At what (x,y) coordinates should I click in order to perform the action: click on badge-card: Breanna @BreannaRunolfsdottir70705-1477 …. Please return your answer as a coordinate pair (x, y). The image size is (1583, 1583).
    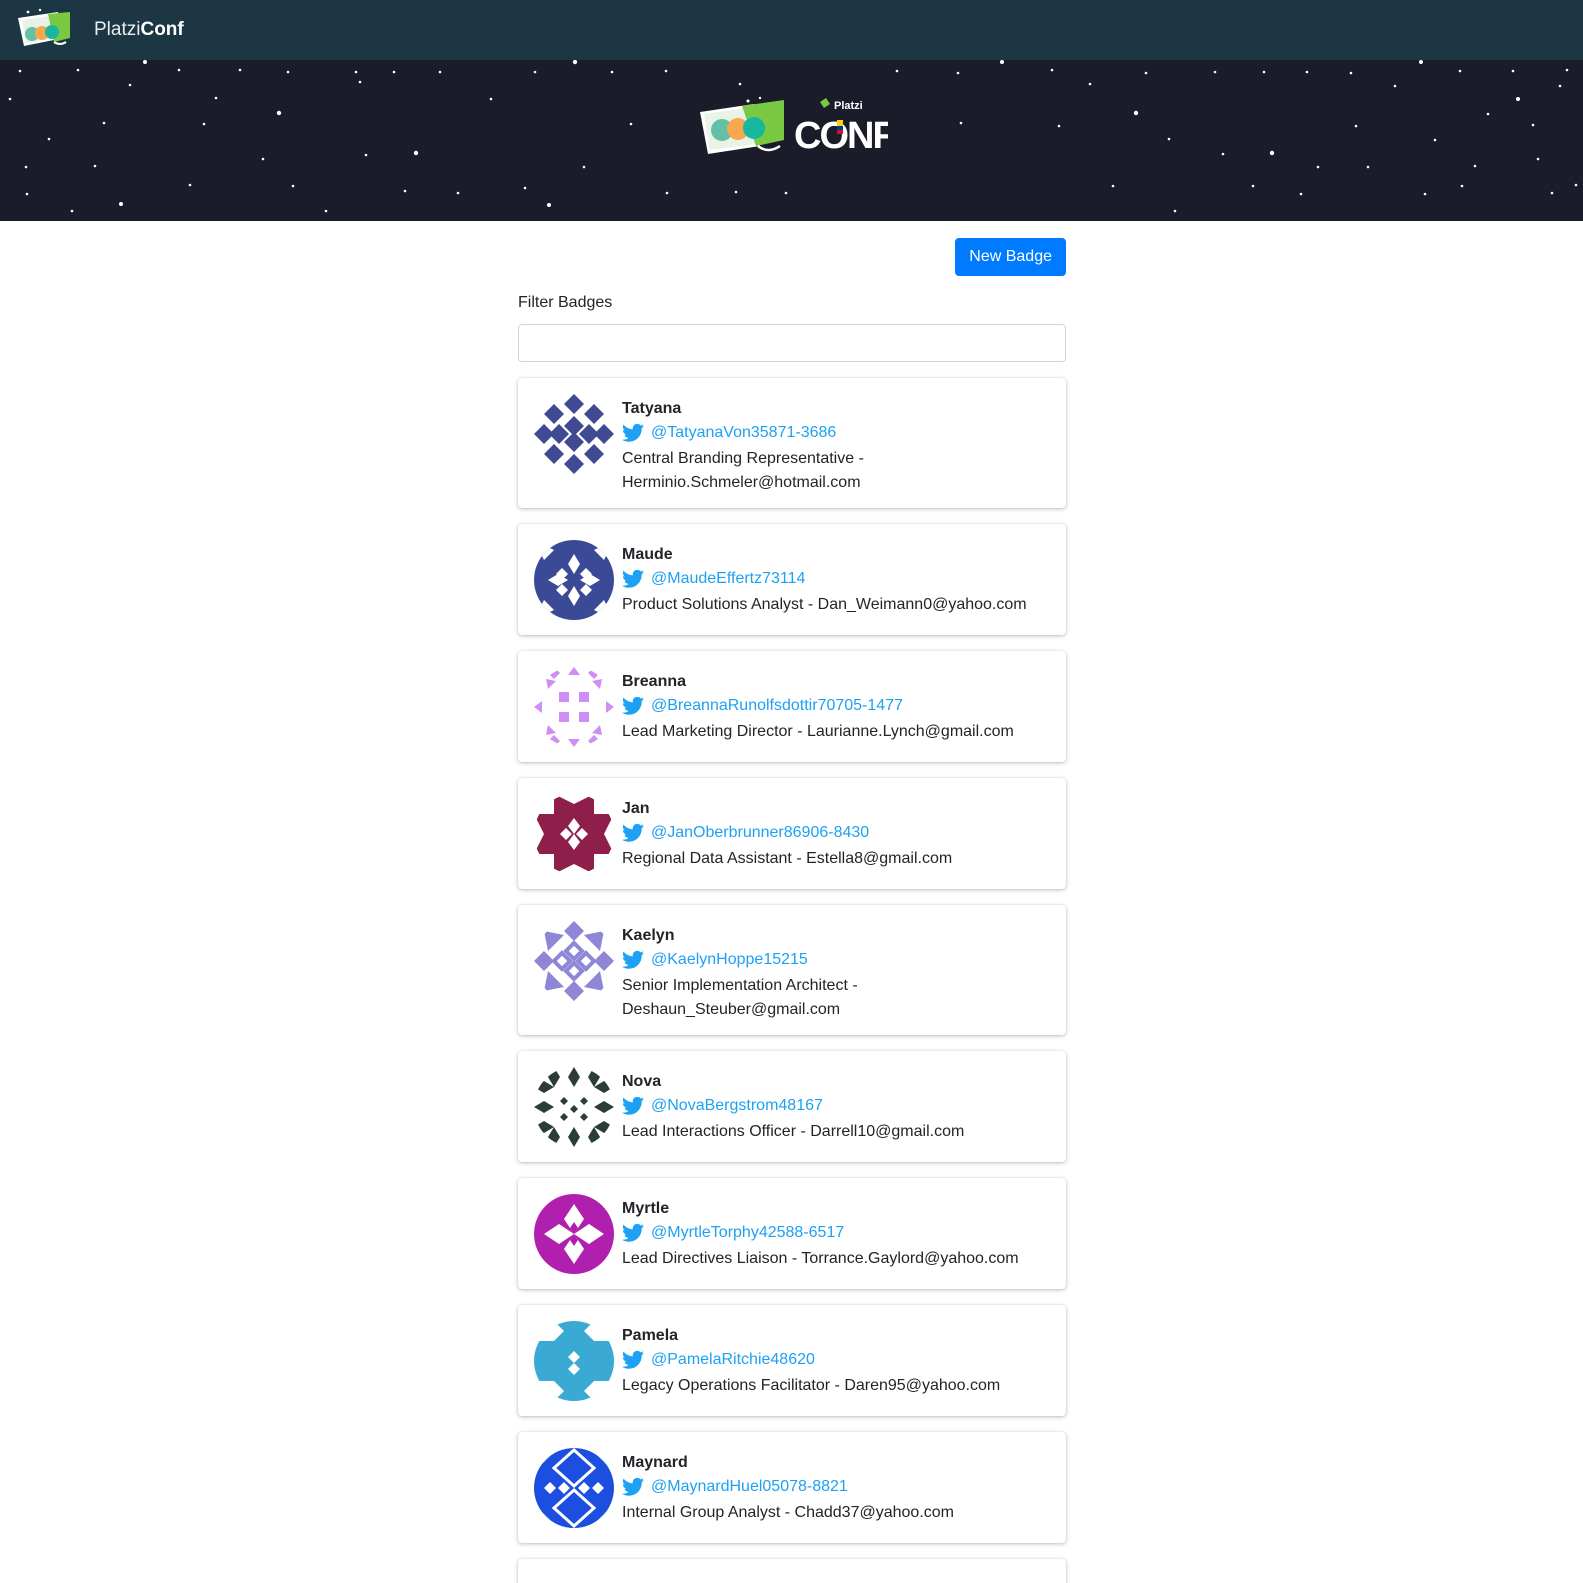
    Looking at the image, I should click on (792, 706).